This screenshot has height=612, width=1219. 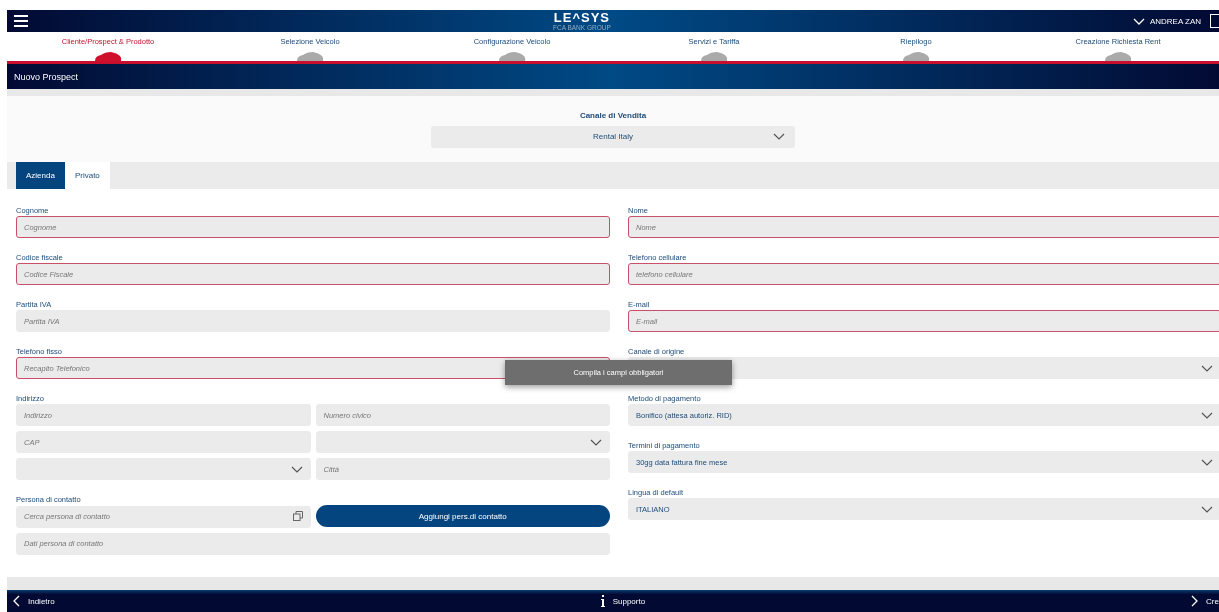 I want to click on back-button: Indietro, so click(x=31, y=601).